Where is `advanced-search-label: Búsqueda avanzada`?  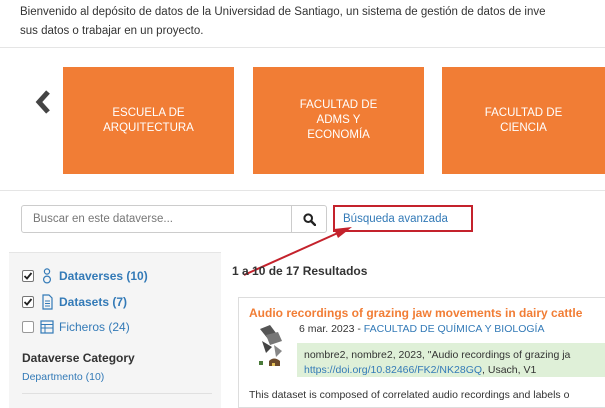
advanced-search-label: Búsqueda avanzada is located at coordinates (395, 218).